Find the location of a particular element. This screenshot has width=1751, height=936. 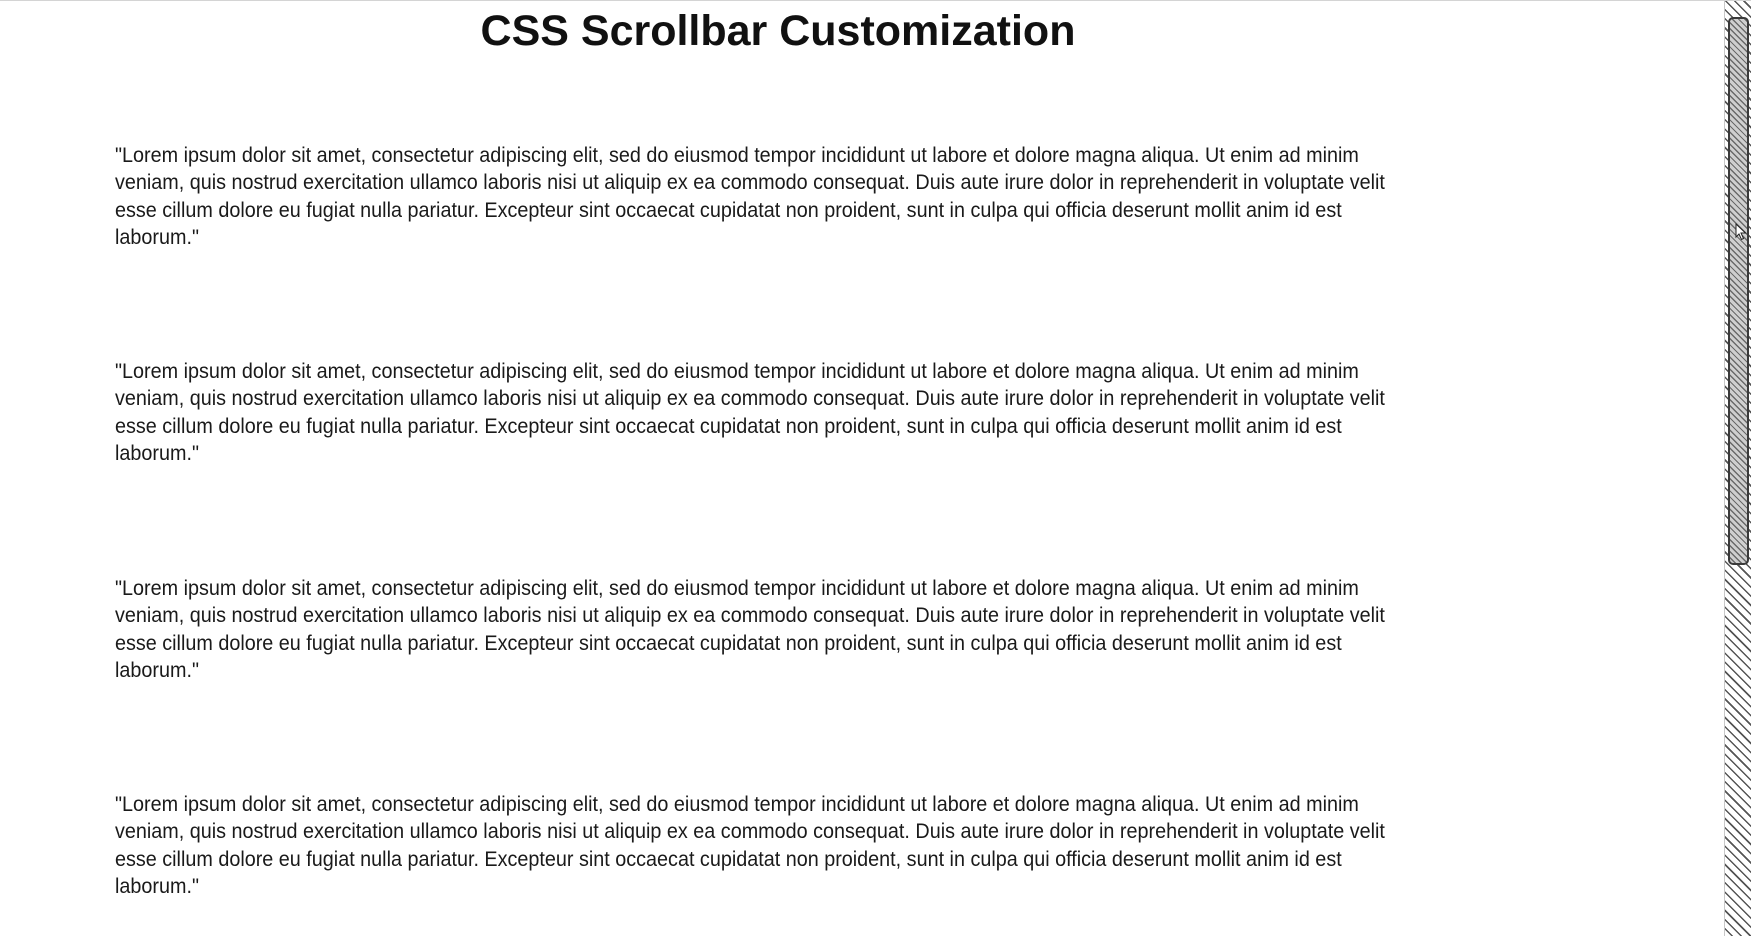

vertical-scrollbar is located at coordinates (1737, 468).